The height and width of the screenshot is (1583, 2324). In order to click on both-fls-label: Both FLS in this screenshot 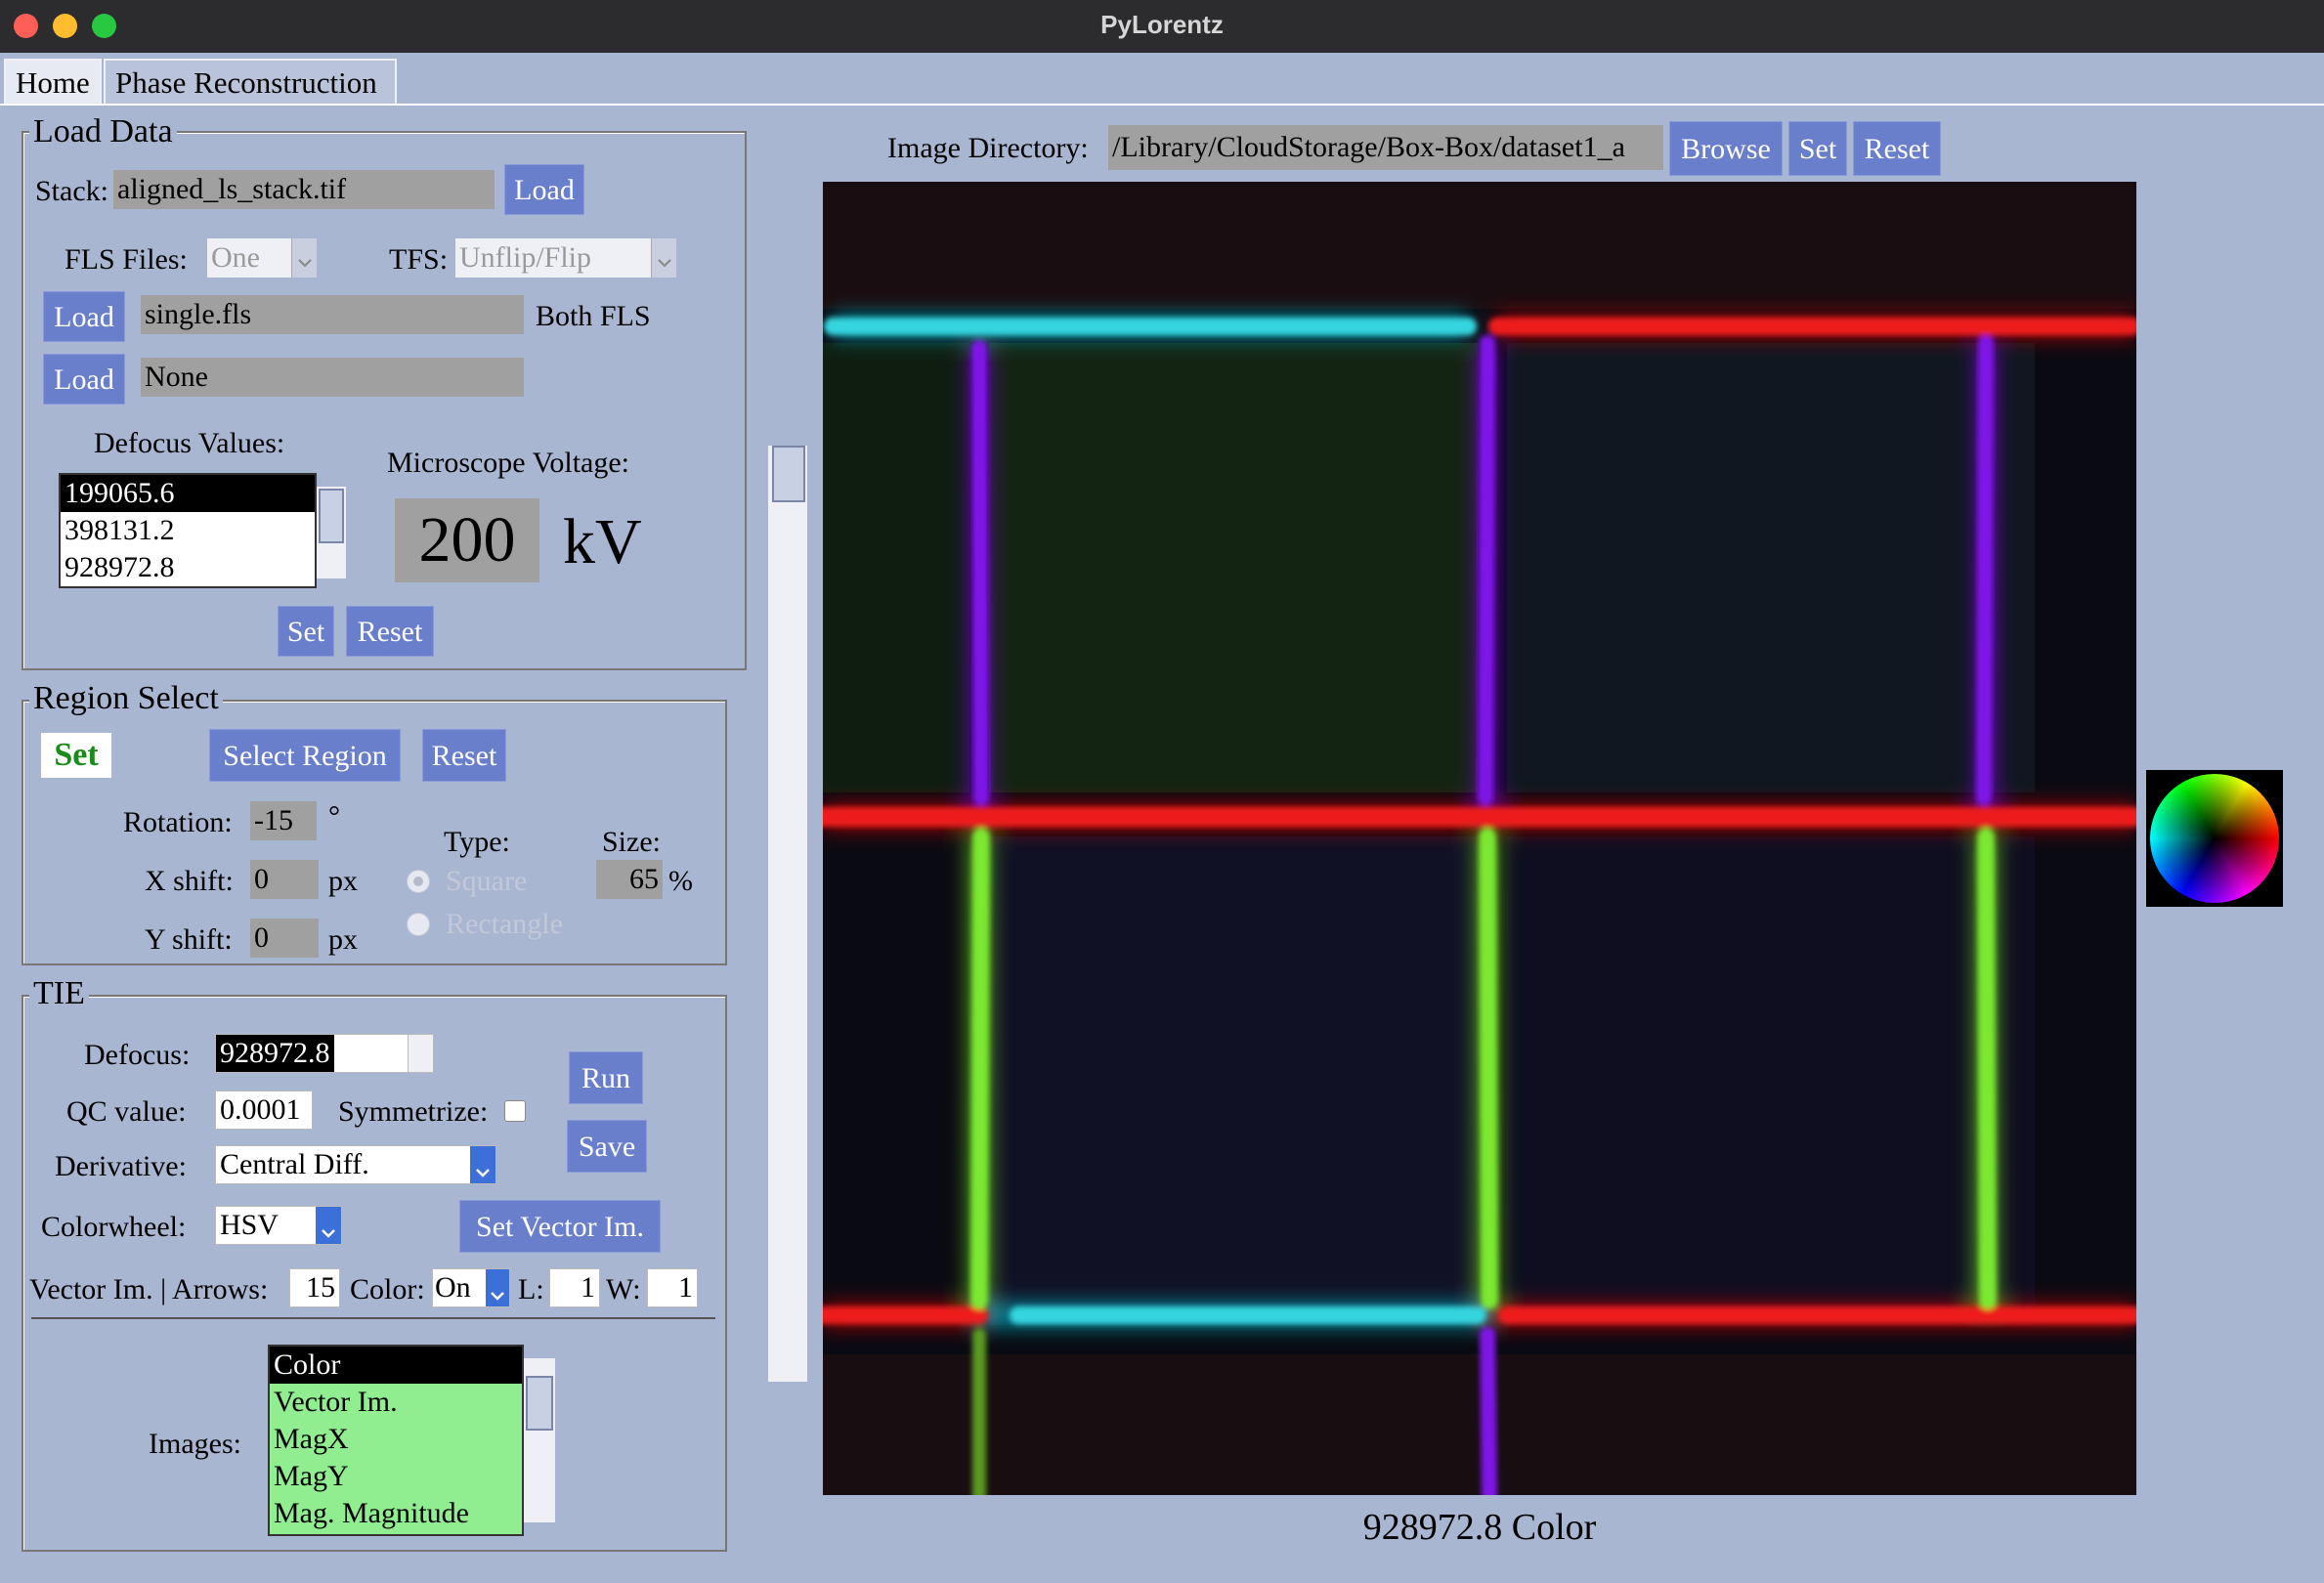, I will do `click(593, 316)`.